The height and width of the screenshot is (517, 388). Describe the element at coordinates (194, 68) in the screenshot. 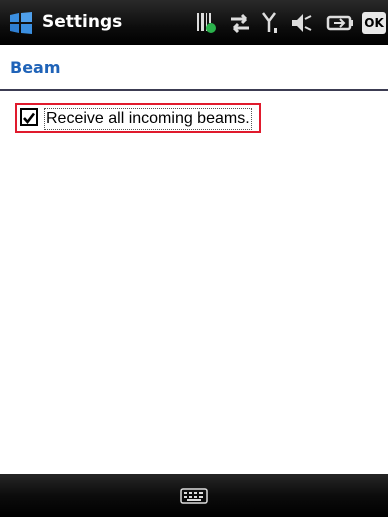

I see `page-header: Beam` at that location.